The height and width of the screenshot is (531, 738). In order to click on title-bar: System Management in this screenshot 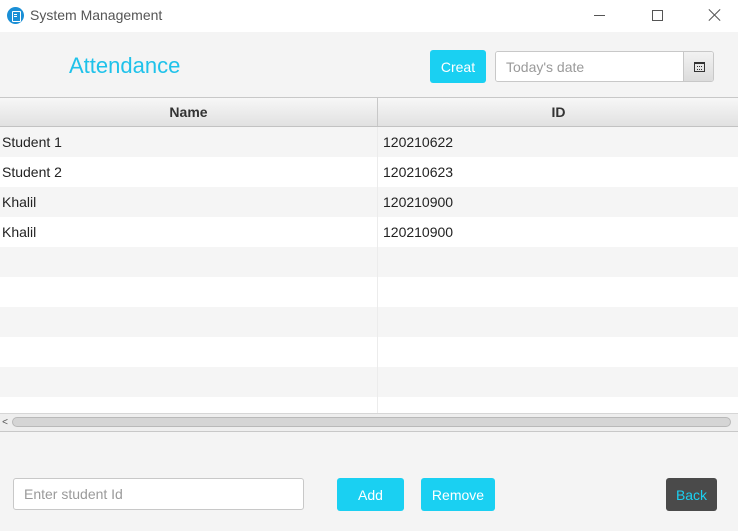, I will do `click(369, 16)`.